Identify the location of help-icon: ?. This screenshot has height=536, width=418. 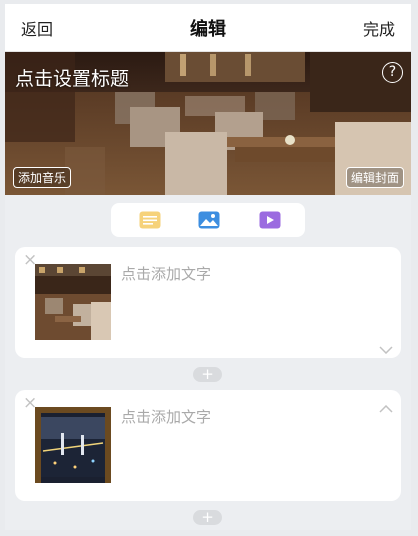
(392, 72).